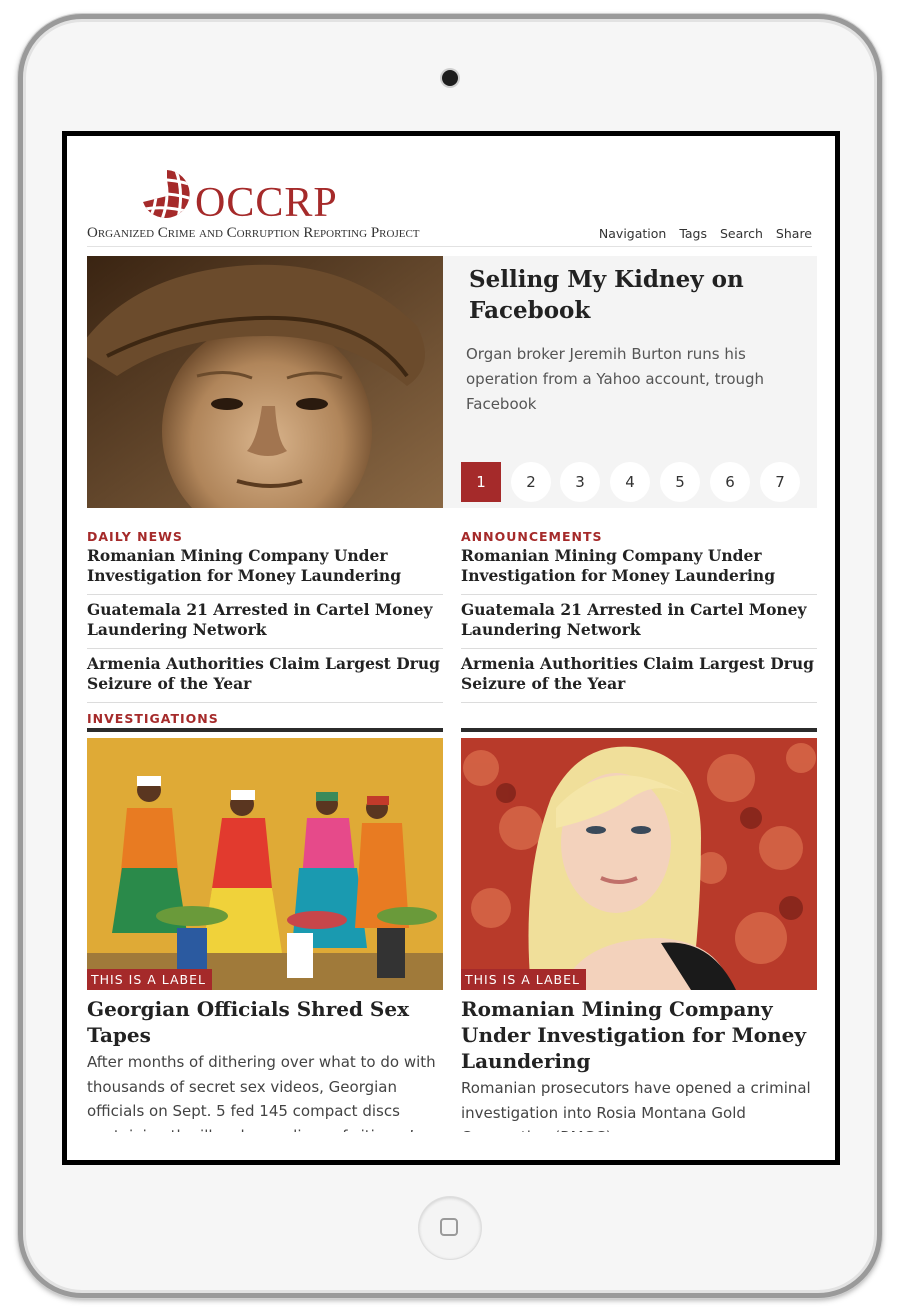 The image size is (898, 1311). I want to click on front-camera, so click(450, 78).